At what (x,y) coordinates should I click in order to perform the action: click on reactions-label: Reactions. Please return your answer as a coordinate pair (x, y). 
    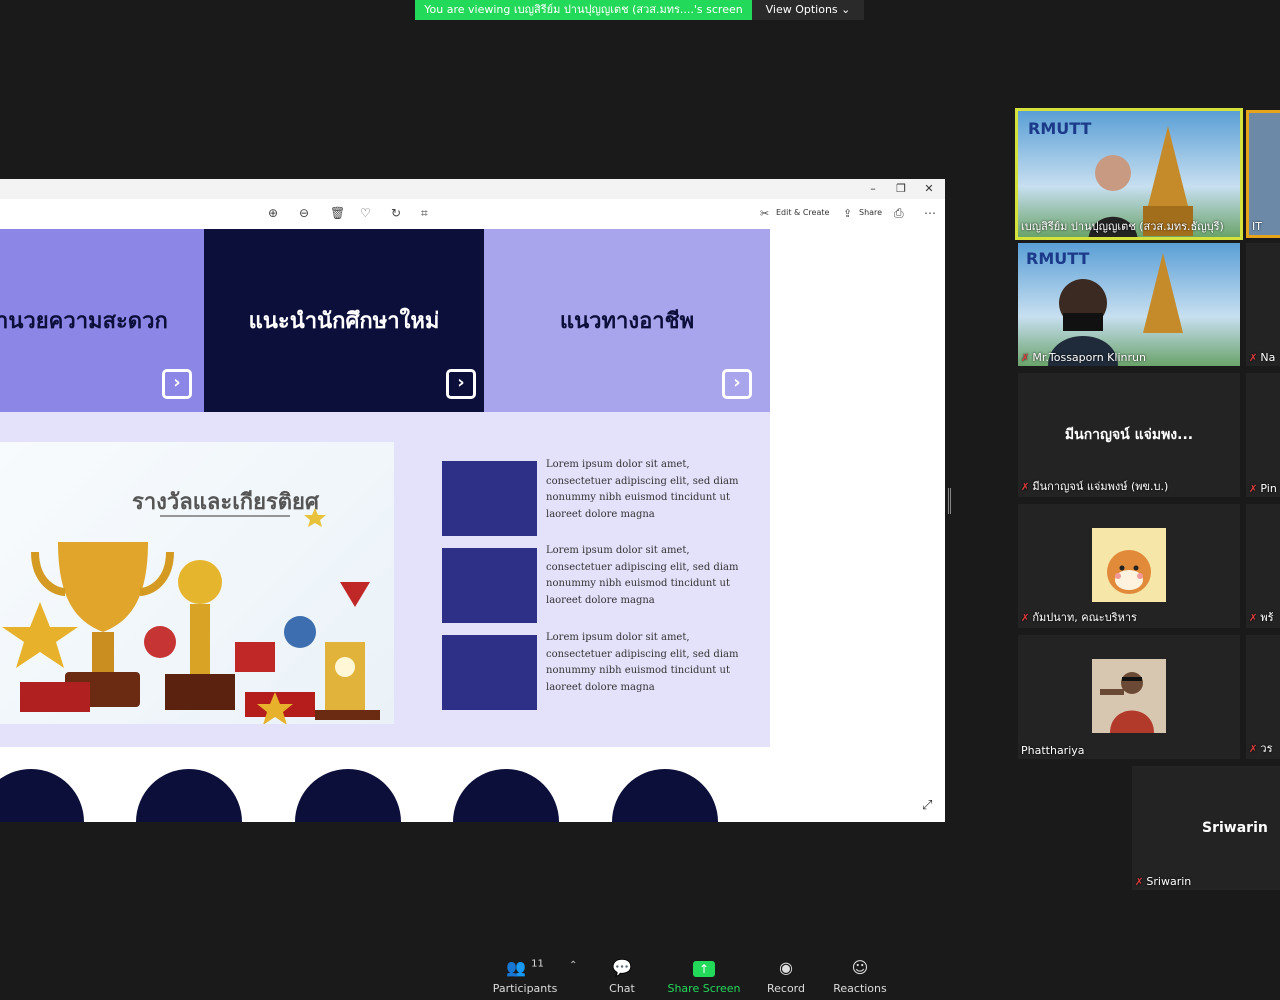
    Looking at the image, I should click on (860, 988).